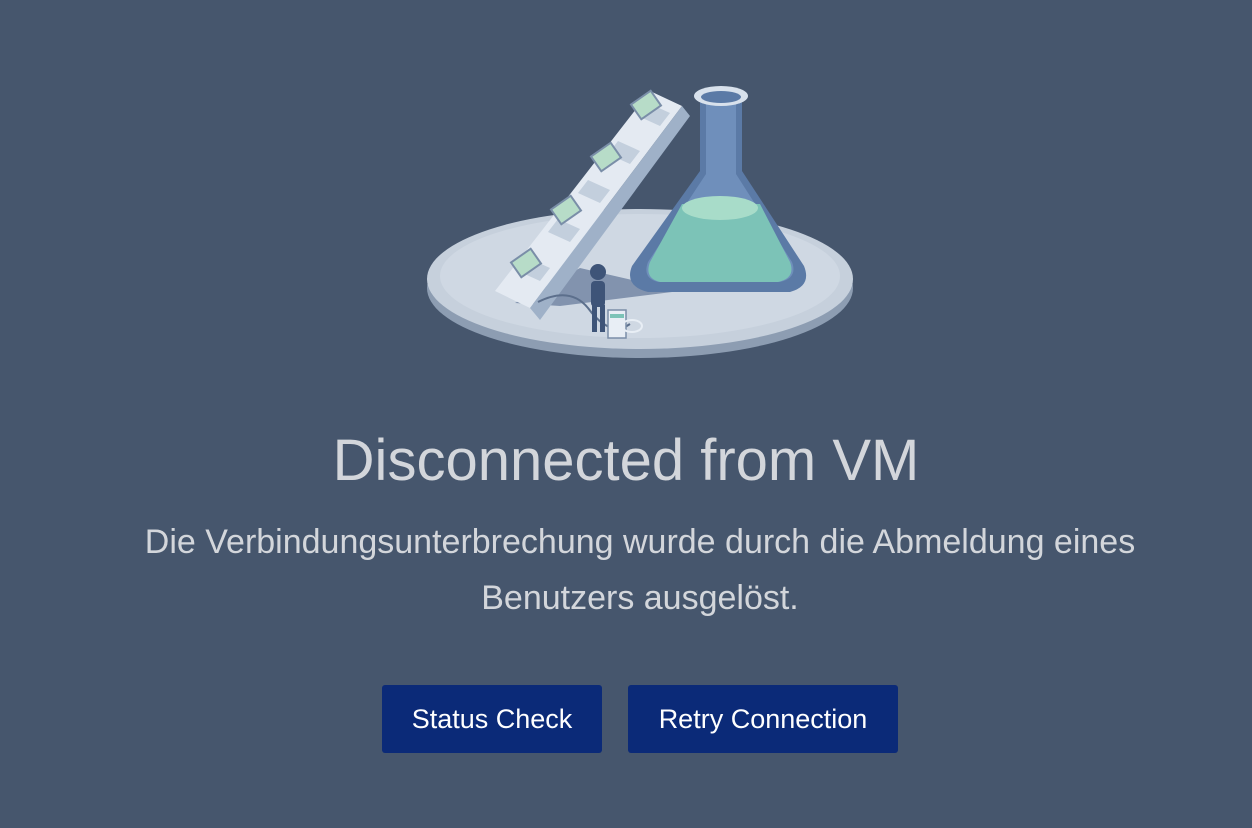 The width and height of the screenshot is (1252, 828). Describe the element at coordinates (640, 222) in the screenshot. I see `lab-flask-conveyor-illustration` at that location.